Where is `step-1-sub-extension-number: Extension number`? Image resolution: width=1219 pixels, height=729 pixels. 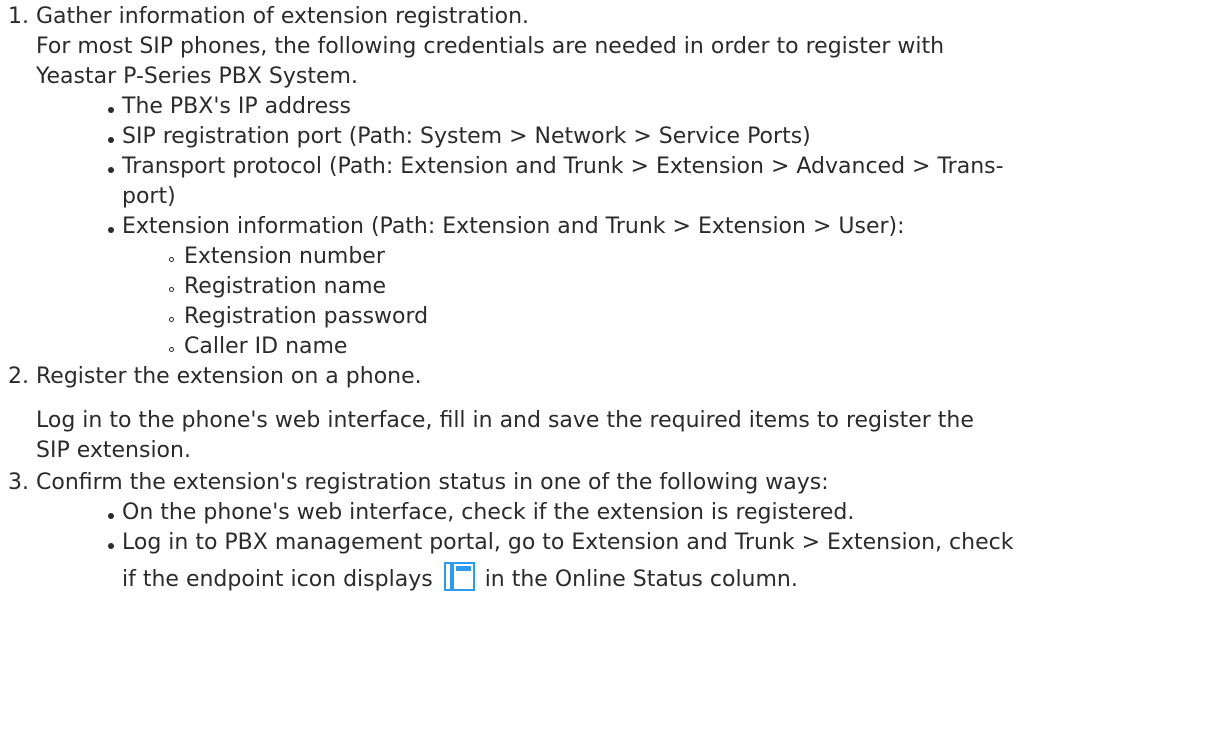 step-1-sub-extension-number: Extension number is located at coordinates (284, 256).